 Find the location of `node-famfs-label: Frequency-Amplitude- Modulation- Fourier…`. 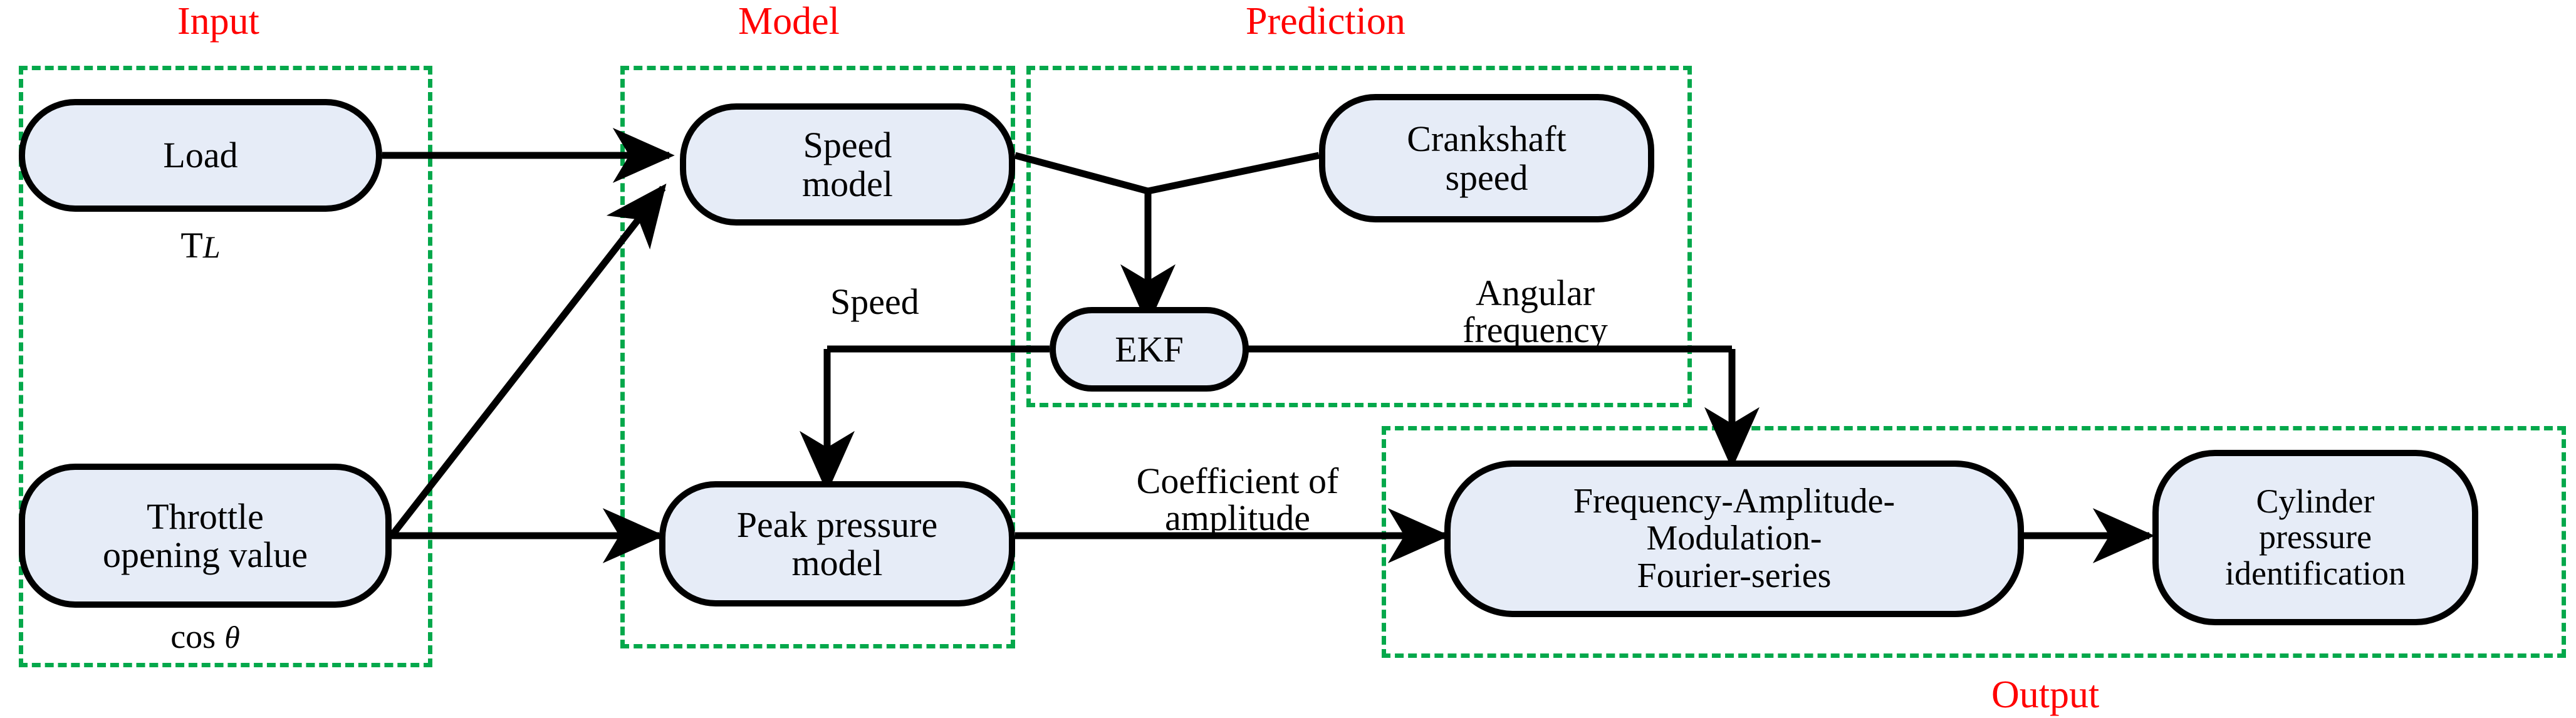

node-famfs-label: Frequency-Amplitude- Modulation- Fourier… is located at coordinates (1734, 538).